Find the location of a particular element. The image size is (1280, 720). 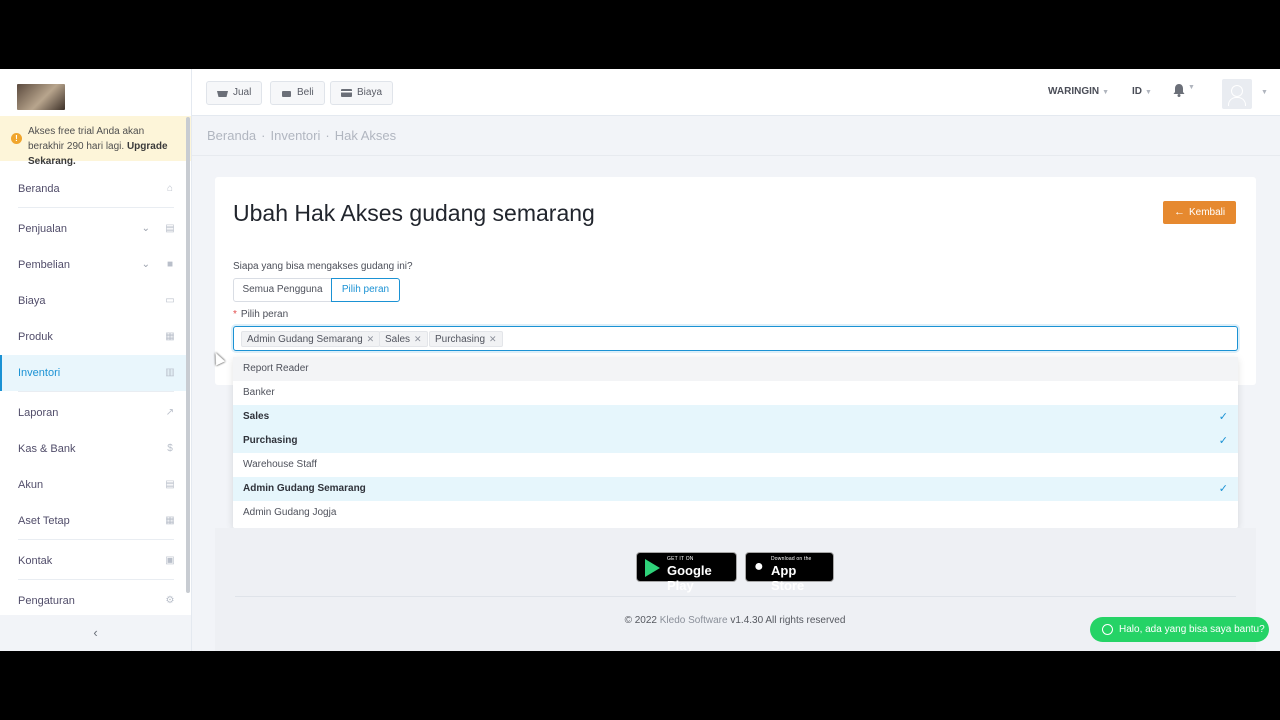

option-label: Purchasing is located at coordinates (270, 440).